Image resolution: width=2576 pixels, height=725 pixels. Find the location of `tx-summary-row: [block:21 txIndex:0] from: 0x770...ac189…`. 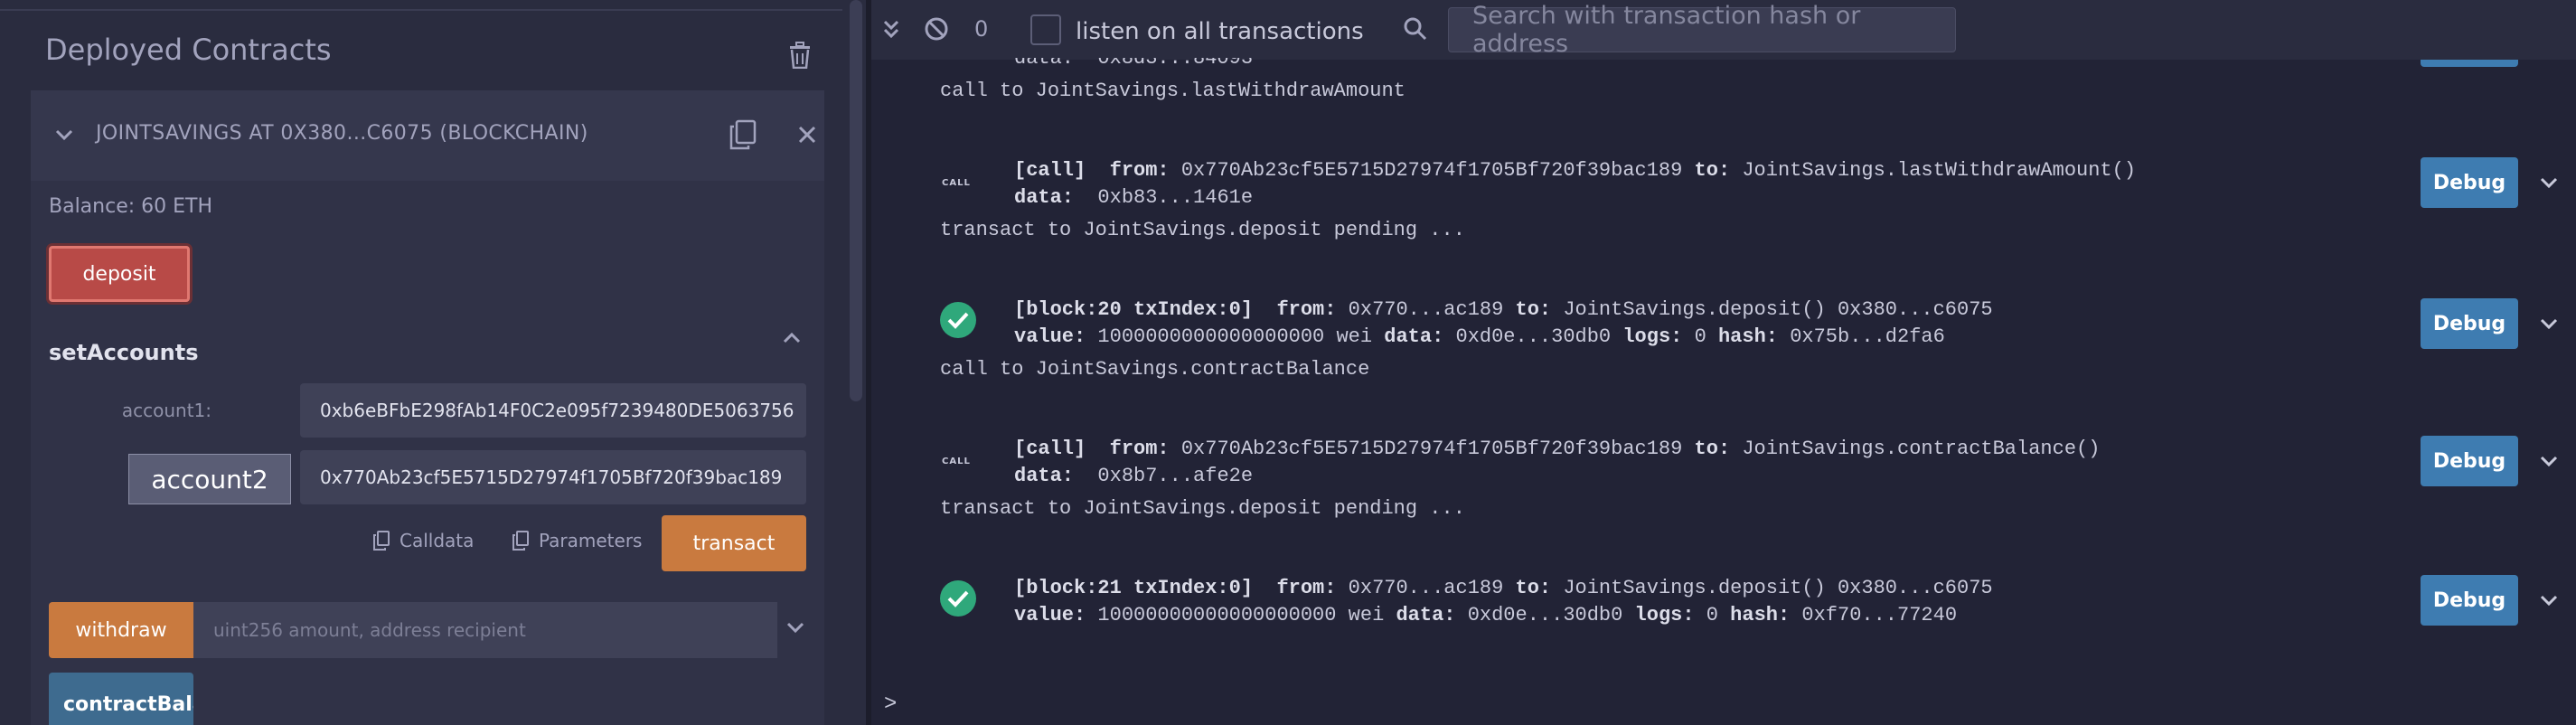

tx-summary-row: [block:21 txIndex:0] from: 0x770...ac189… is located at coordinates (1504, 588).